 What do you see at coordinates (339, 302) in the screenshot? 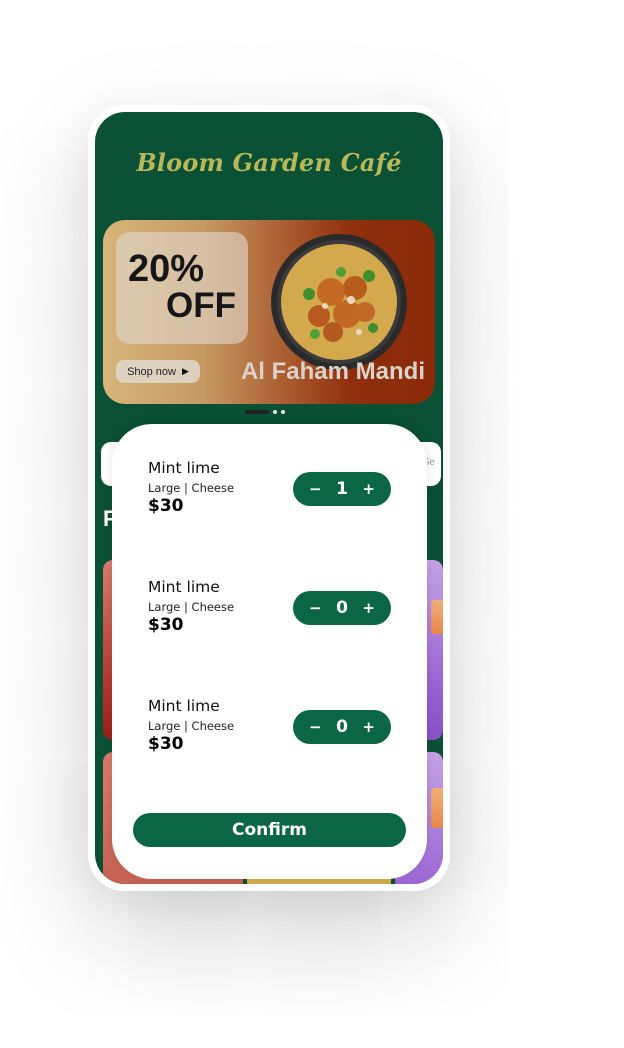
I see `mandi-dish-image` at bounding box center [339, 302].